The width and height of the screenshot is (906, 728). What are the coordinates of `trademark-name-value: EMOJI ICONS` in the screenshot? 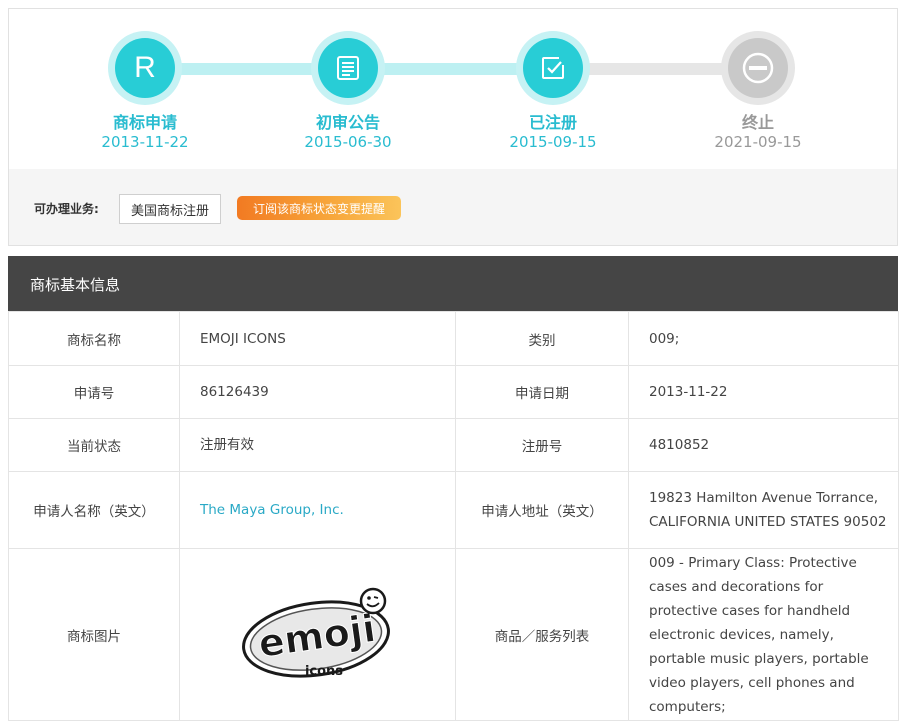 It's located at (317, 338).